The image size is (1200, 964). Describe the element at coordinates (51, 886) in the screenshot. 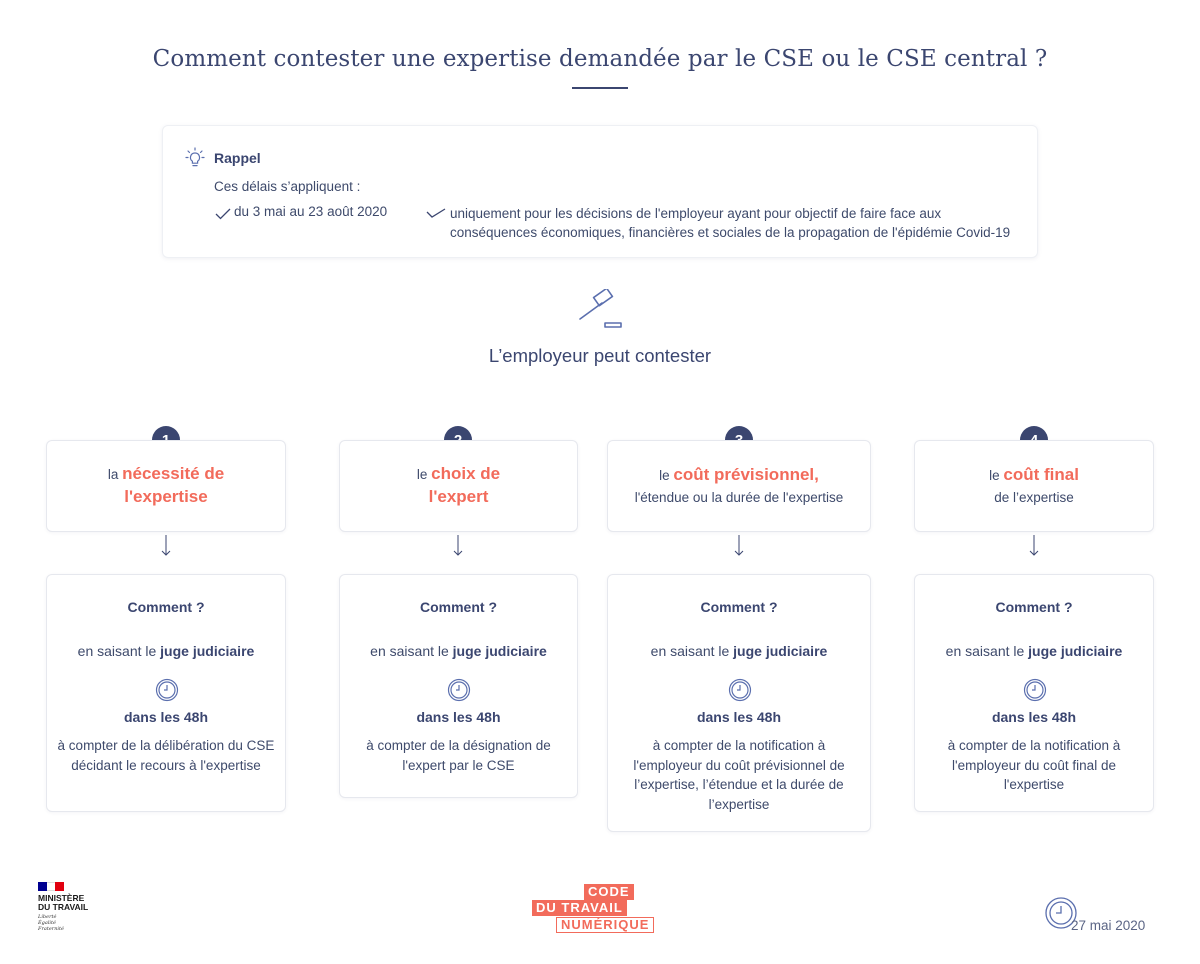

I see `french-flag-icon` at that location.